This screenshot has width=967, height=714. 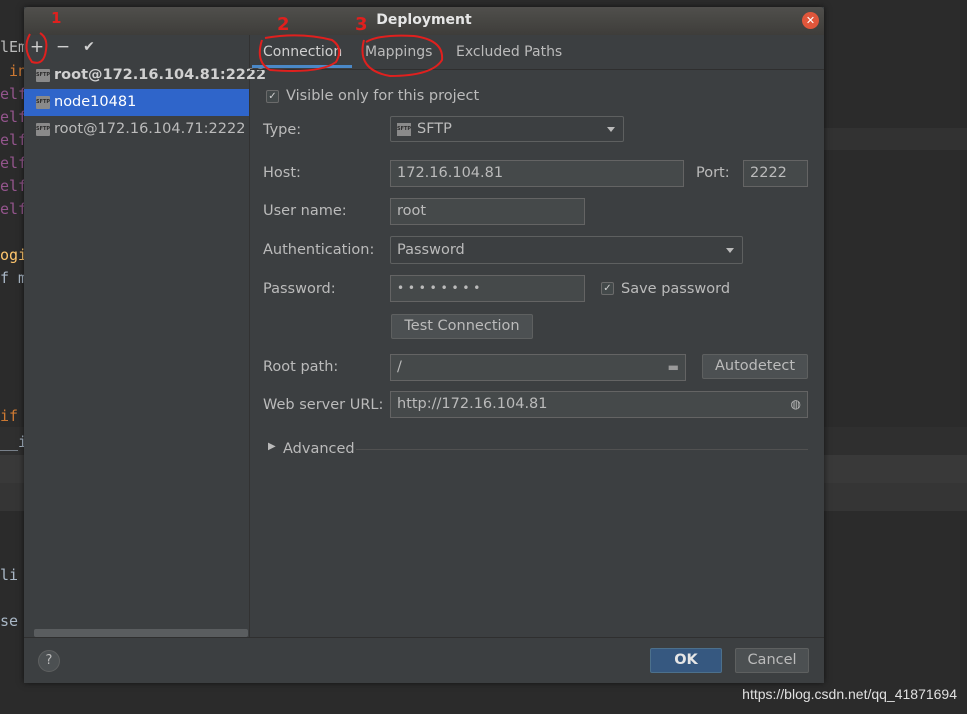 What do you see at coordinates (361, 24) in the screenshot?
I see `annotation-number: 3` at bounding box center [361, 24].